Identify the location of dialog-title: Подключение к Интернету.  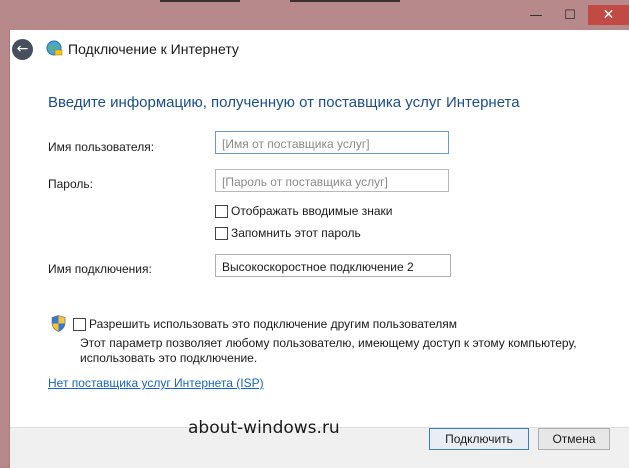
(153, 49).